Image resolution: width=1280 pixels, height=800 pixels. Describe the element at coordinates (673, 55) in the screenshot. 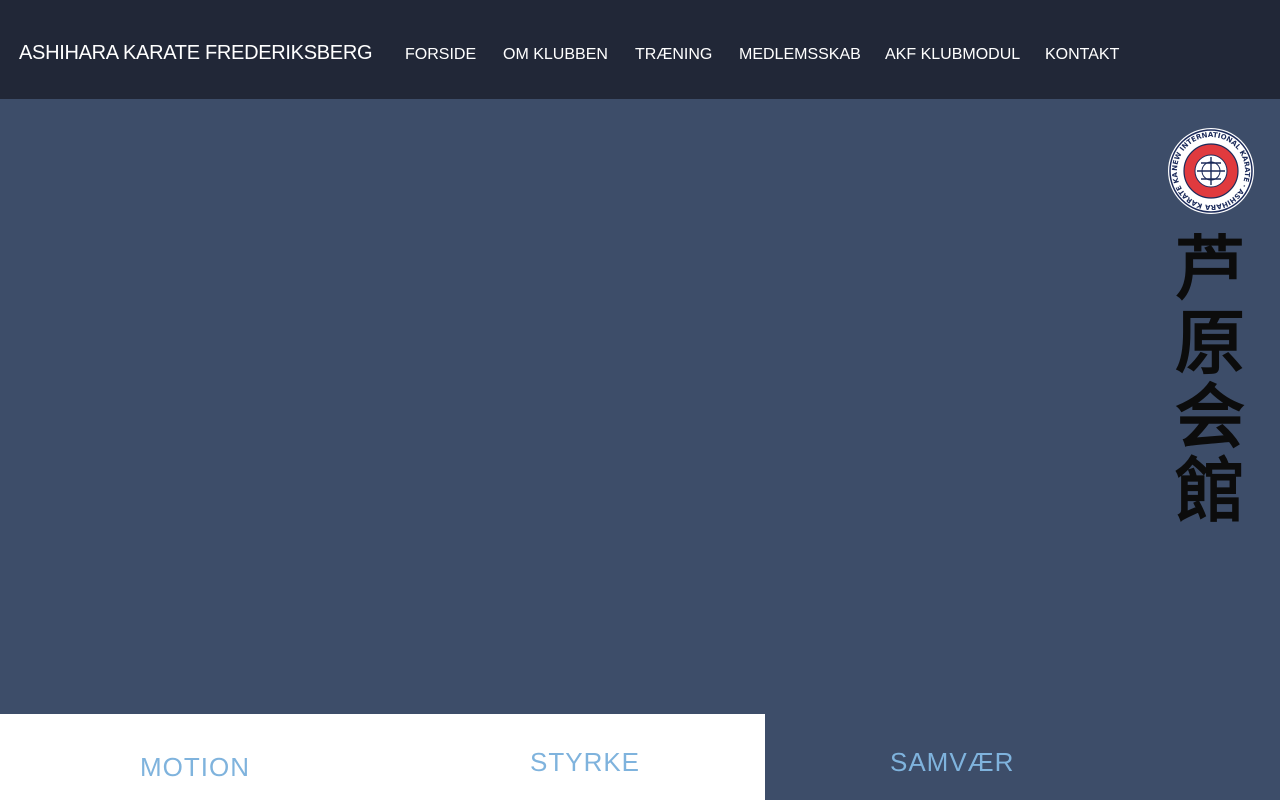

I see `nav-item-traening: TRÆNING` at that location.